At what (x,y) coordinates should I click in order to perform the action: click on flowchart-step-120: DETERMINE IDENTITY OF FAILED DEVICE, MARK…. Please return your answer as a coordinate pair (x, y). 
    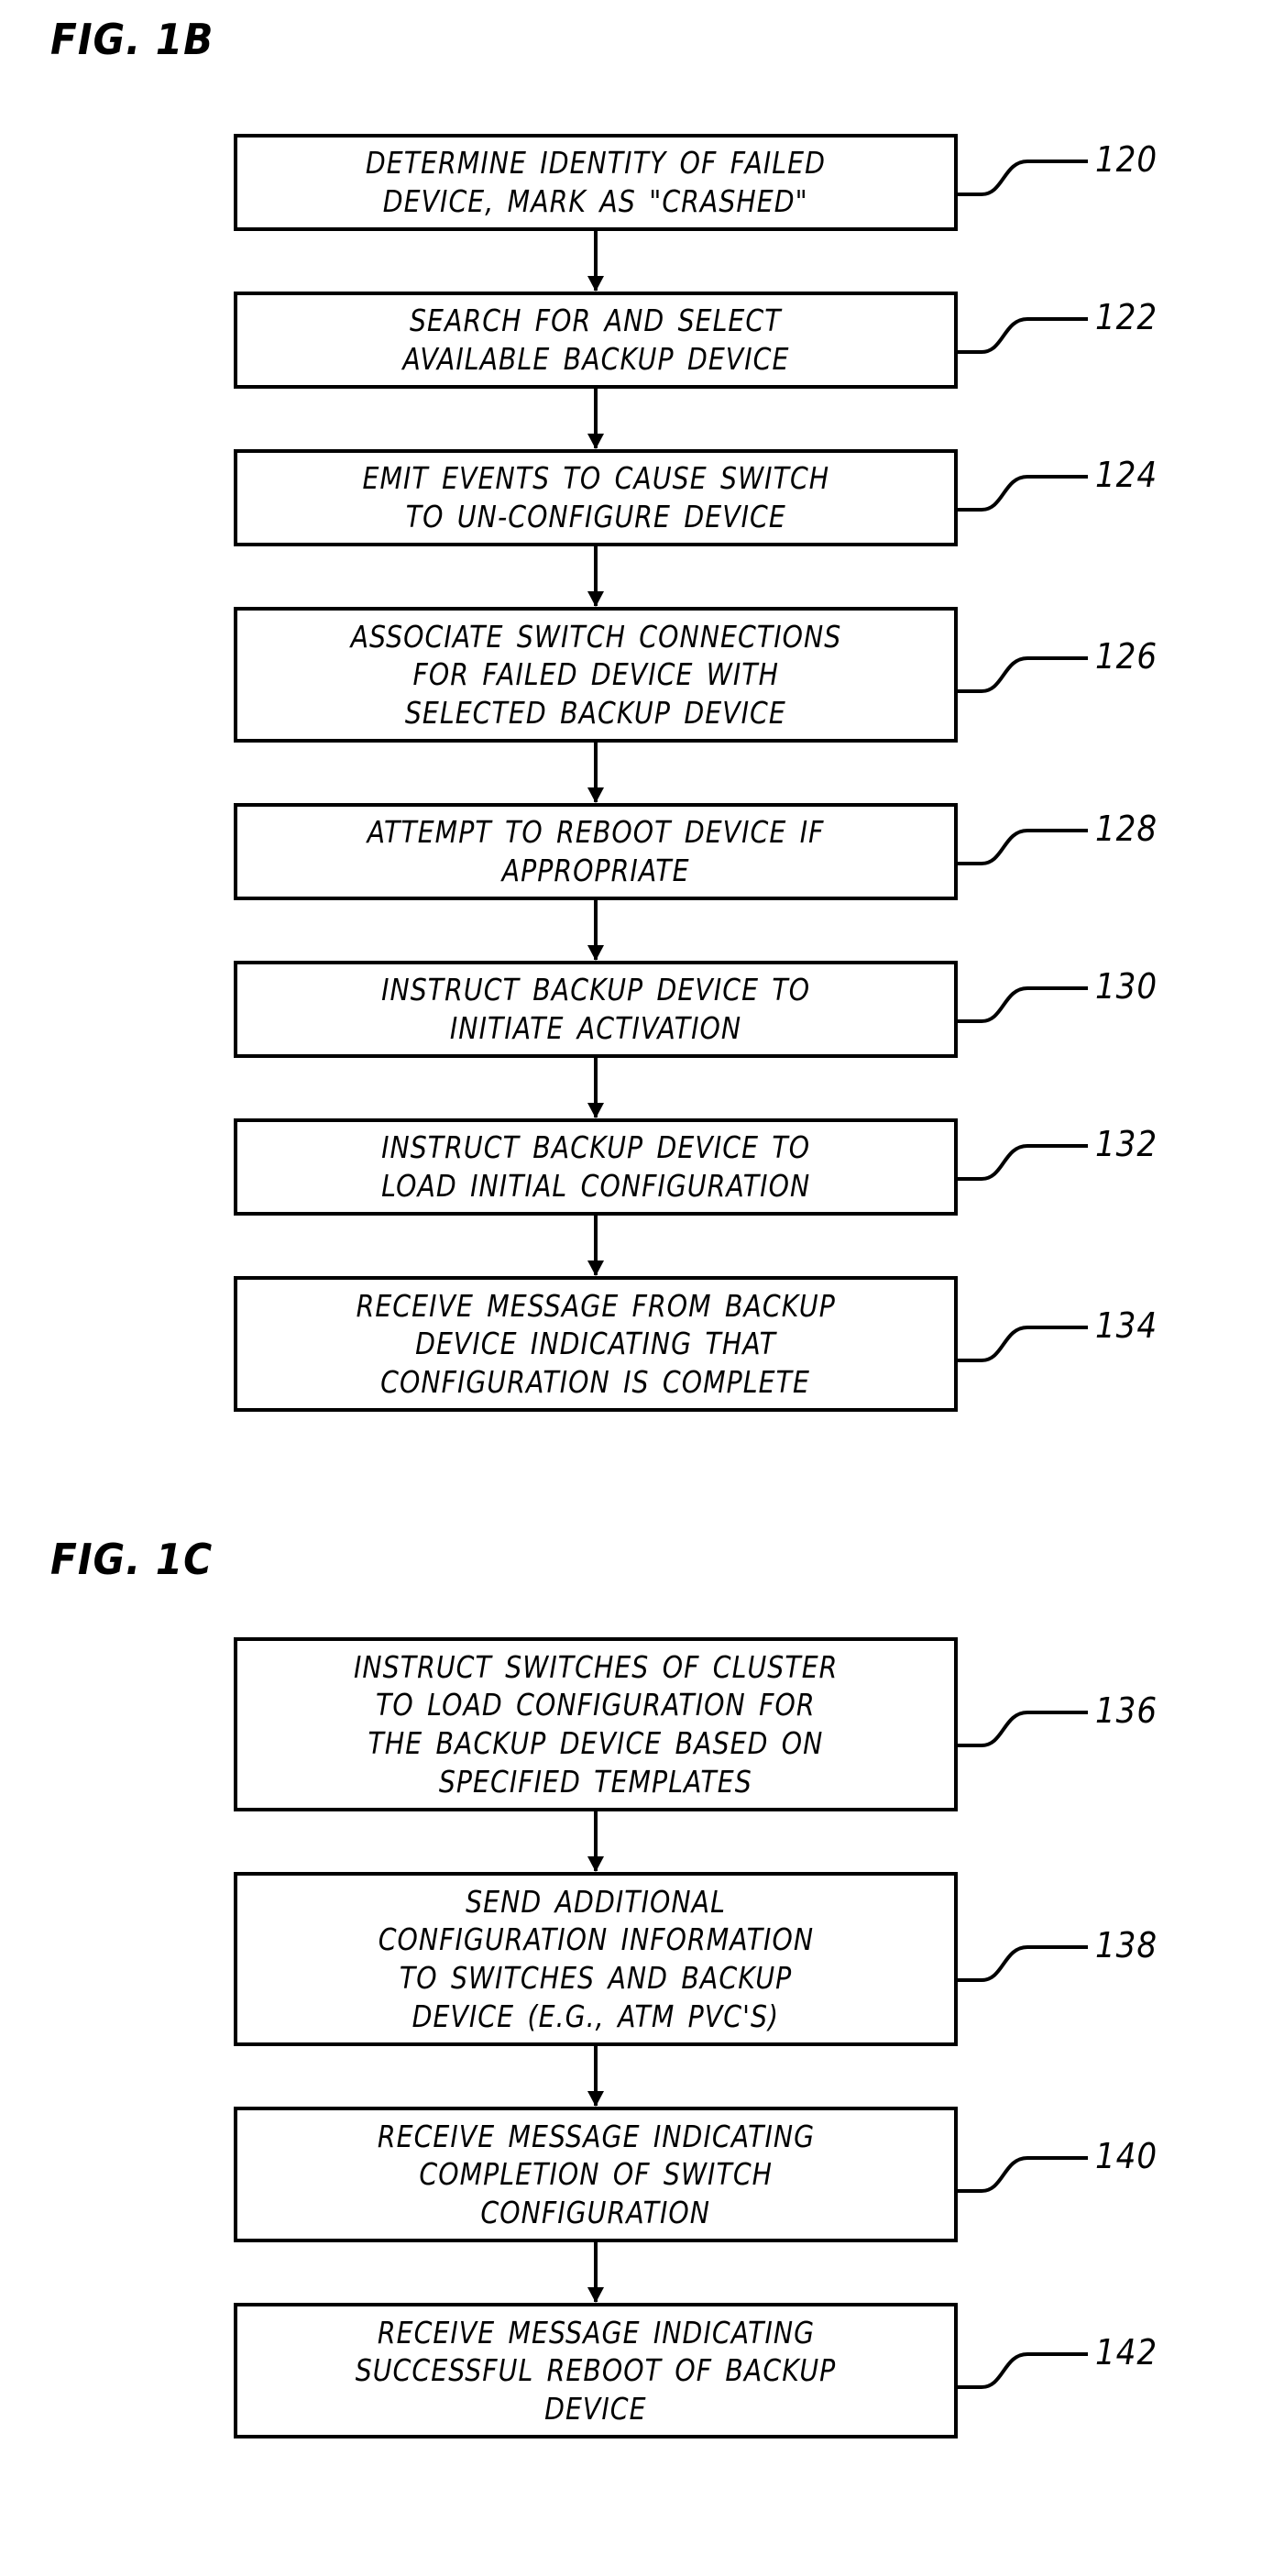
    Looking at the image, I should click on (596, 182).